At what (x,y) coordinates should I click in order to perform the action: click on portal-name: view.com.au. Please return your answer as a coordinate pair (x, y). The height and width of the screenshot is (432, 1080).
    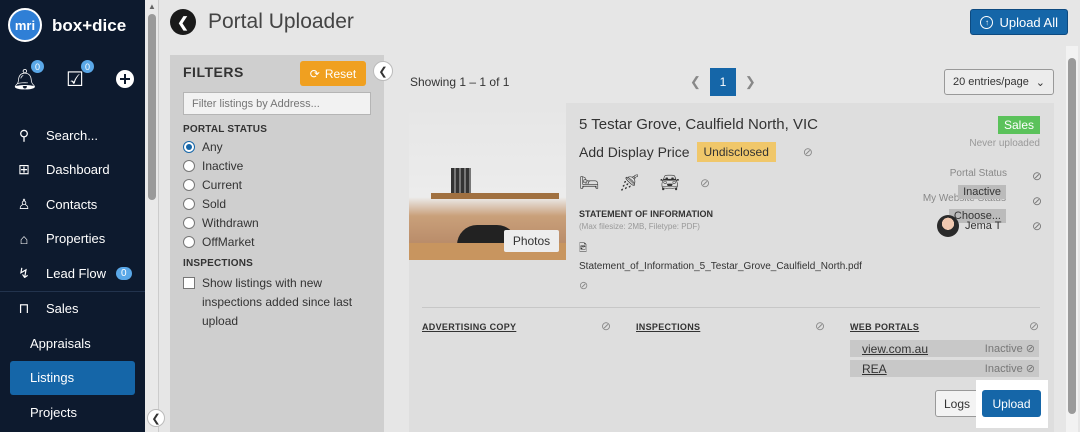
    Looking at the image, I should click on (895, 349).